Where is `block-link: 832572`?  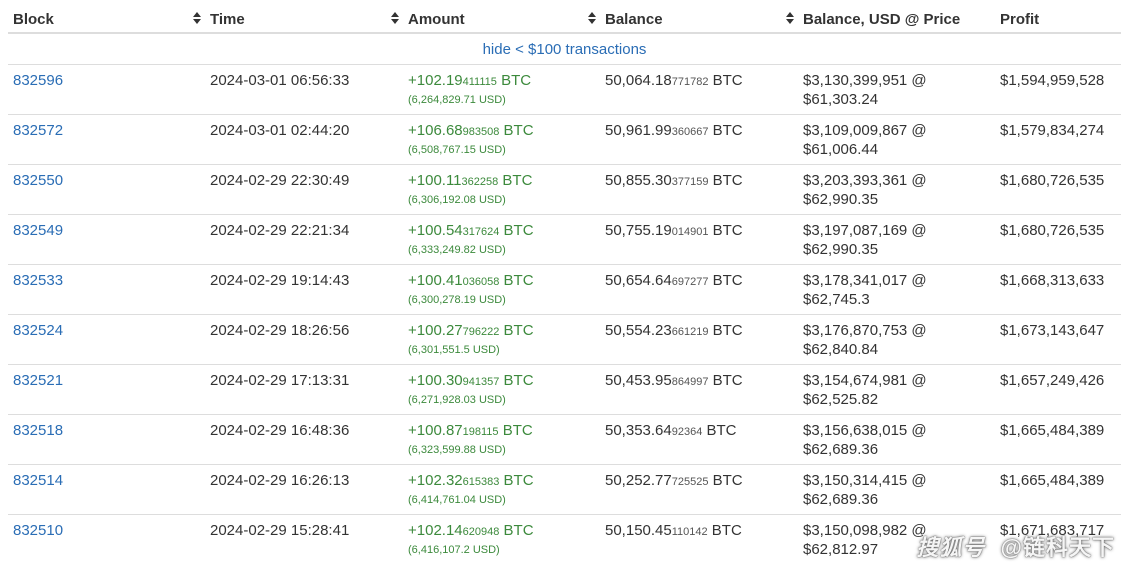
block-link: 832572 is located at coordinates (38, 130).